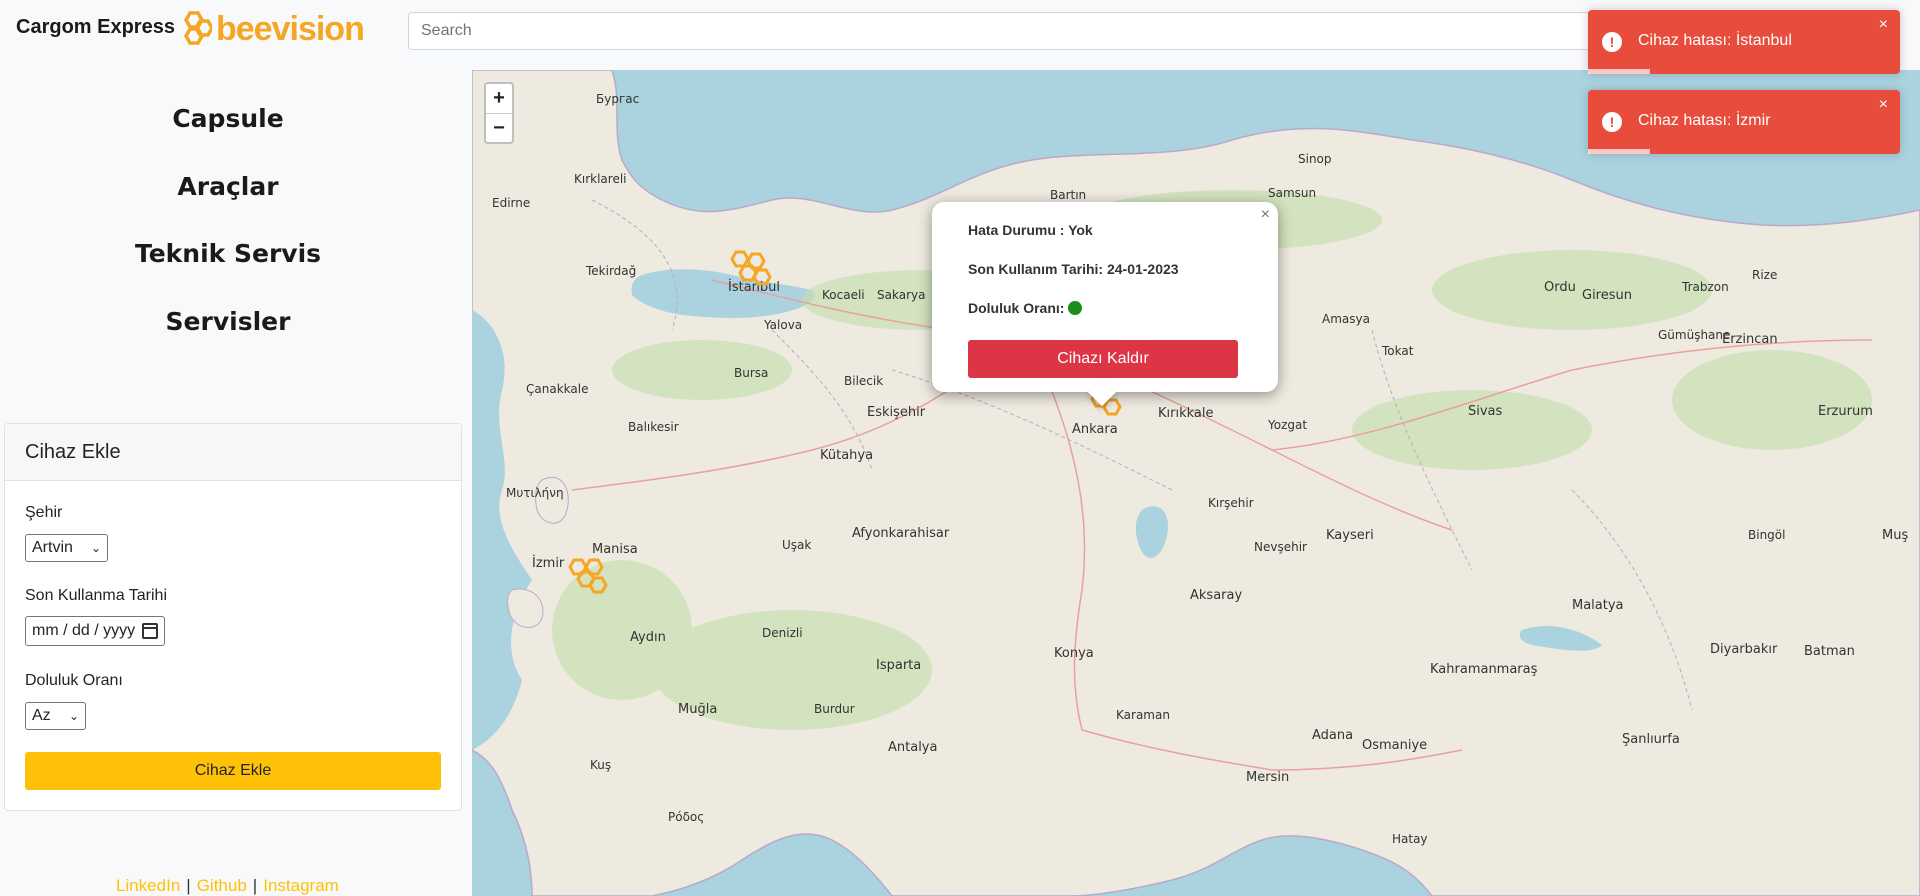 This screenshot has width=1920, height=896. I want to click on city-label-burgas: Бургас, so click(618, 99).